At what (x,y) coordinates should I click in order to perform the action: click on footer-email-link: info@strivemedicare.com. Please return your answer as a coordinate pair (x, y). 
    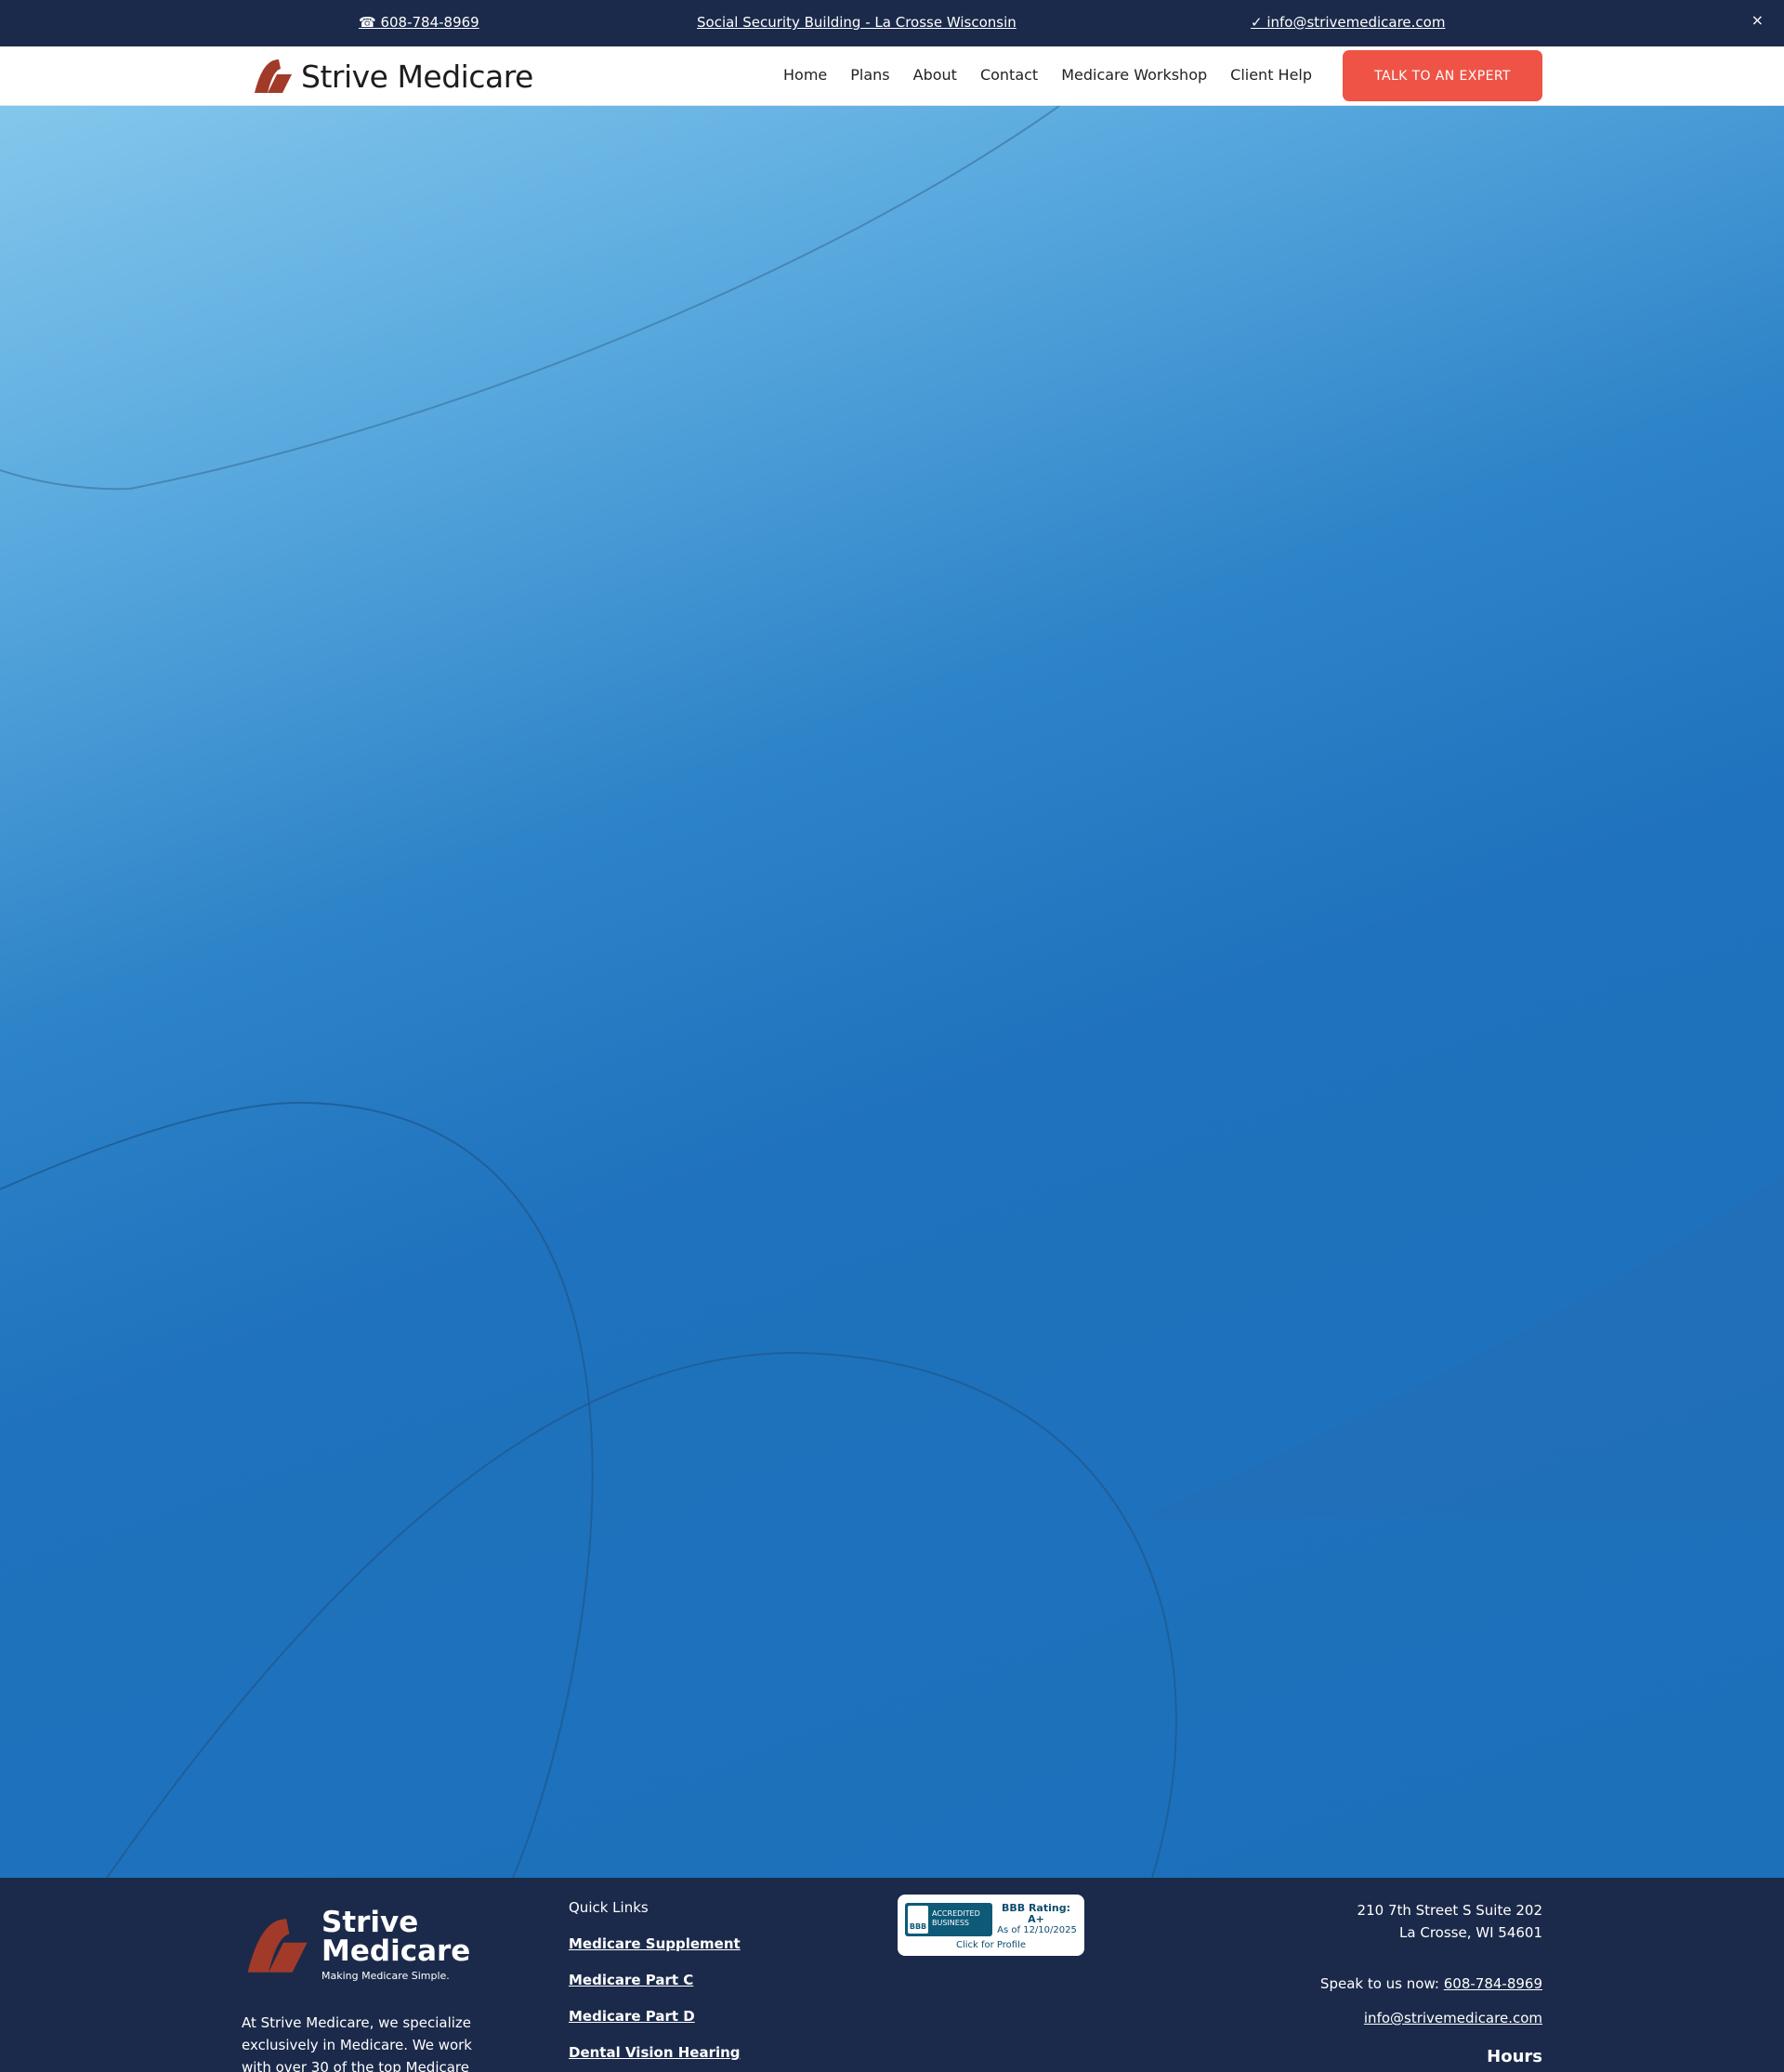
    Looking at the image, I should click on (1431, 2018).